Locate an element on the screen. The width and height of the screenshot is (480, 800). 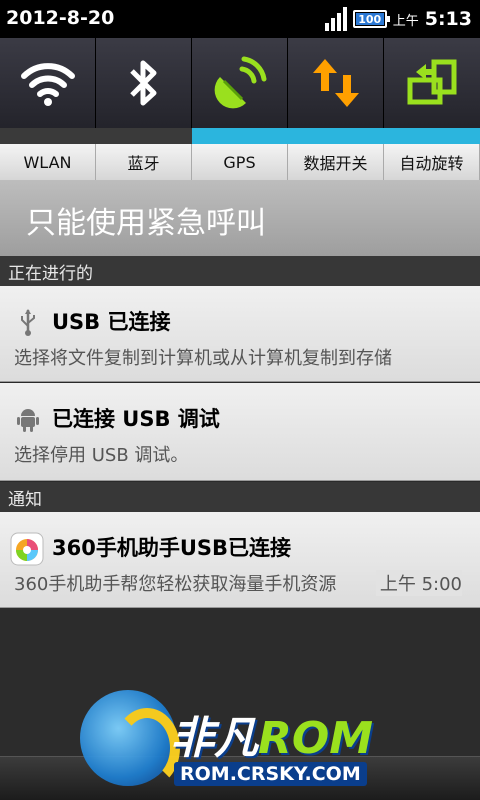
status-right: 100 上午 5:13 is located at coordinates (398, 19).